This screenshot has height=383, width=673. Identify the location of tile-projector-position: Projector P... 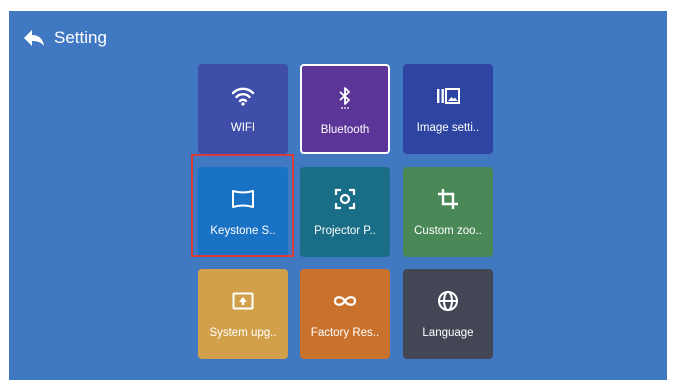
(345, 212).